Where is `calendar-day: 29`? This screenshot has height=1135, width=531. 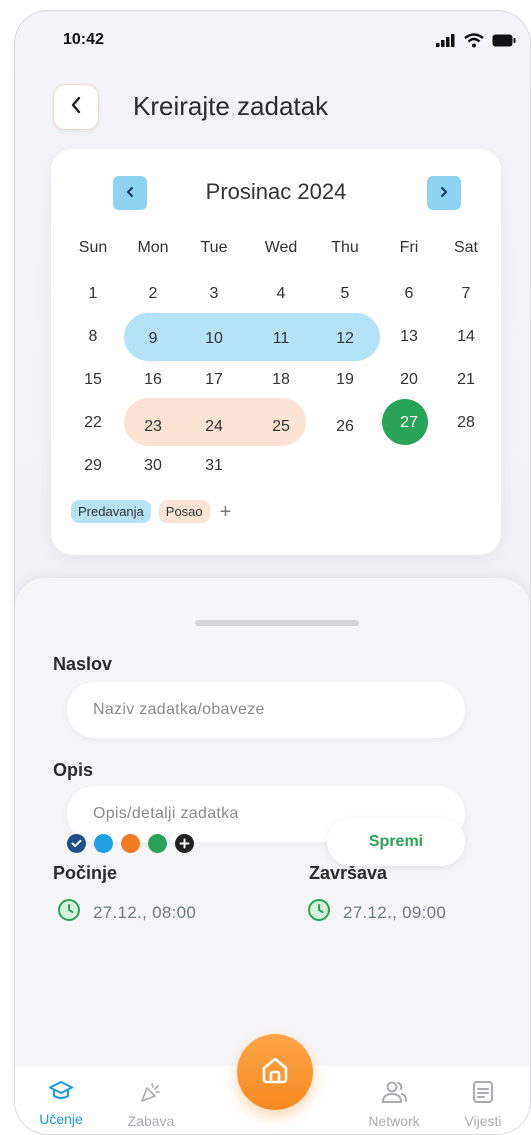 calendar-day: 29 is located at coordinates (93, 466).